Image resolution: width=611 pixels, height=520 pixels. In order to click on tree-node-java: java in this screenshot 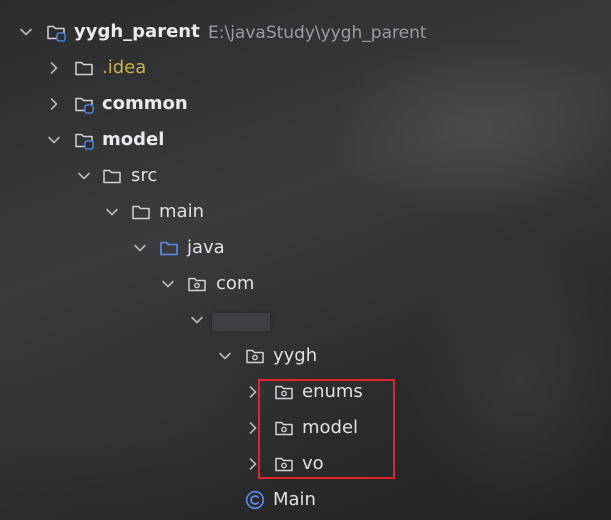, I will do `click(305, 248)`.